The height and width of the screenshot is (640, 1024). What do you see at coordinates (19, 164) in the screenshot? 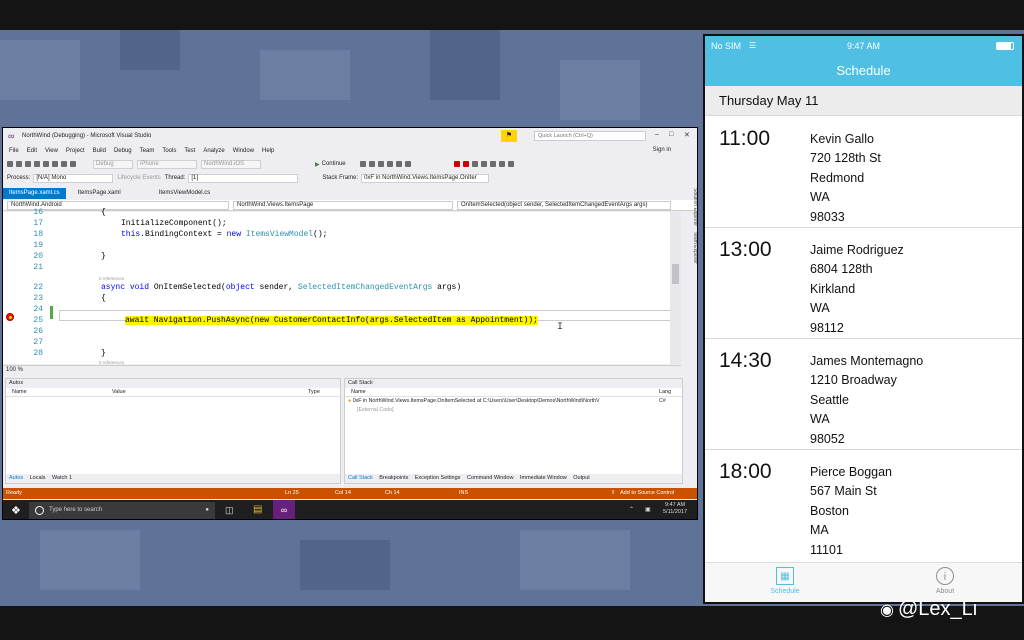
I see `forward-icon` at bounding box center [19, 164].